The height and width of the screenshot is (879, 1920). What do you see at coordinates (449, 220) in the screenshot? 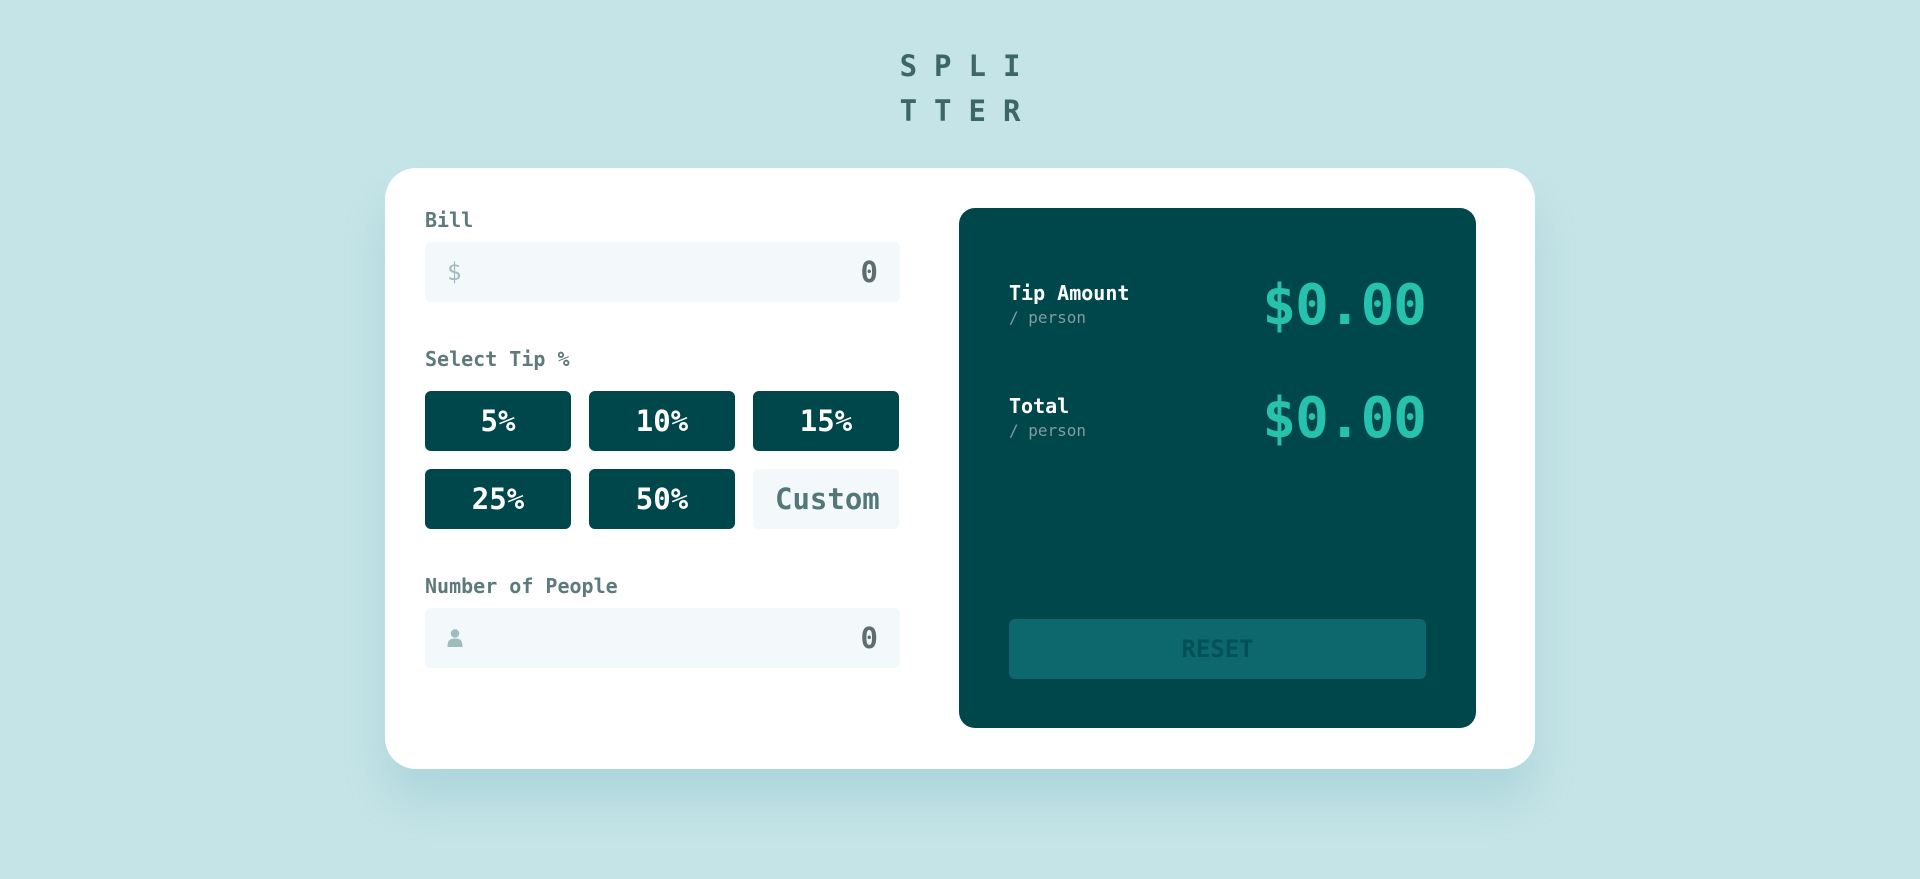
I see `bill-label: Bill` at bounding box center [449, 220].